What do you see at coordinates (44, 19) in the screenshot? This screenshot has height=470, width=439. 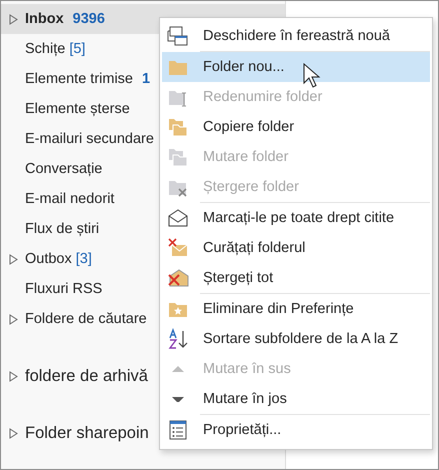 I see `folder-name: Inbox` at bounding box center [44, 19].